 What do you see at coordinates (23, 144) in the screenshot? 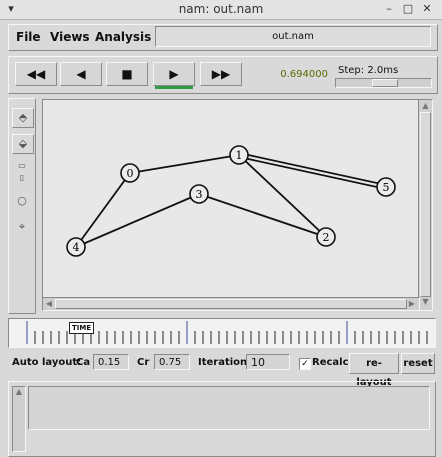
I see `zoom-out-icon: ⬙` at bounding box center [23, 144].